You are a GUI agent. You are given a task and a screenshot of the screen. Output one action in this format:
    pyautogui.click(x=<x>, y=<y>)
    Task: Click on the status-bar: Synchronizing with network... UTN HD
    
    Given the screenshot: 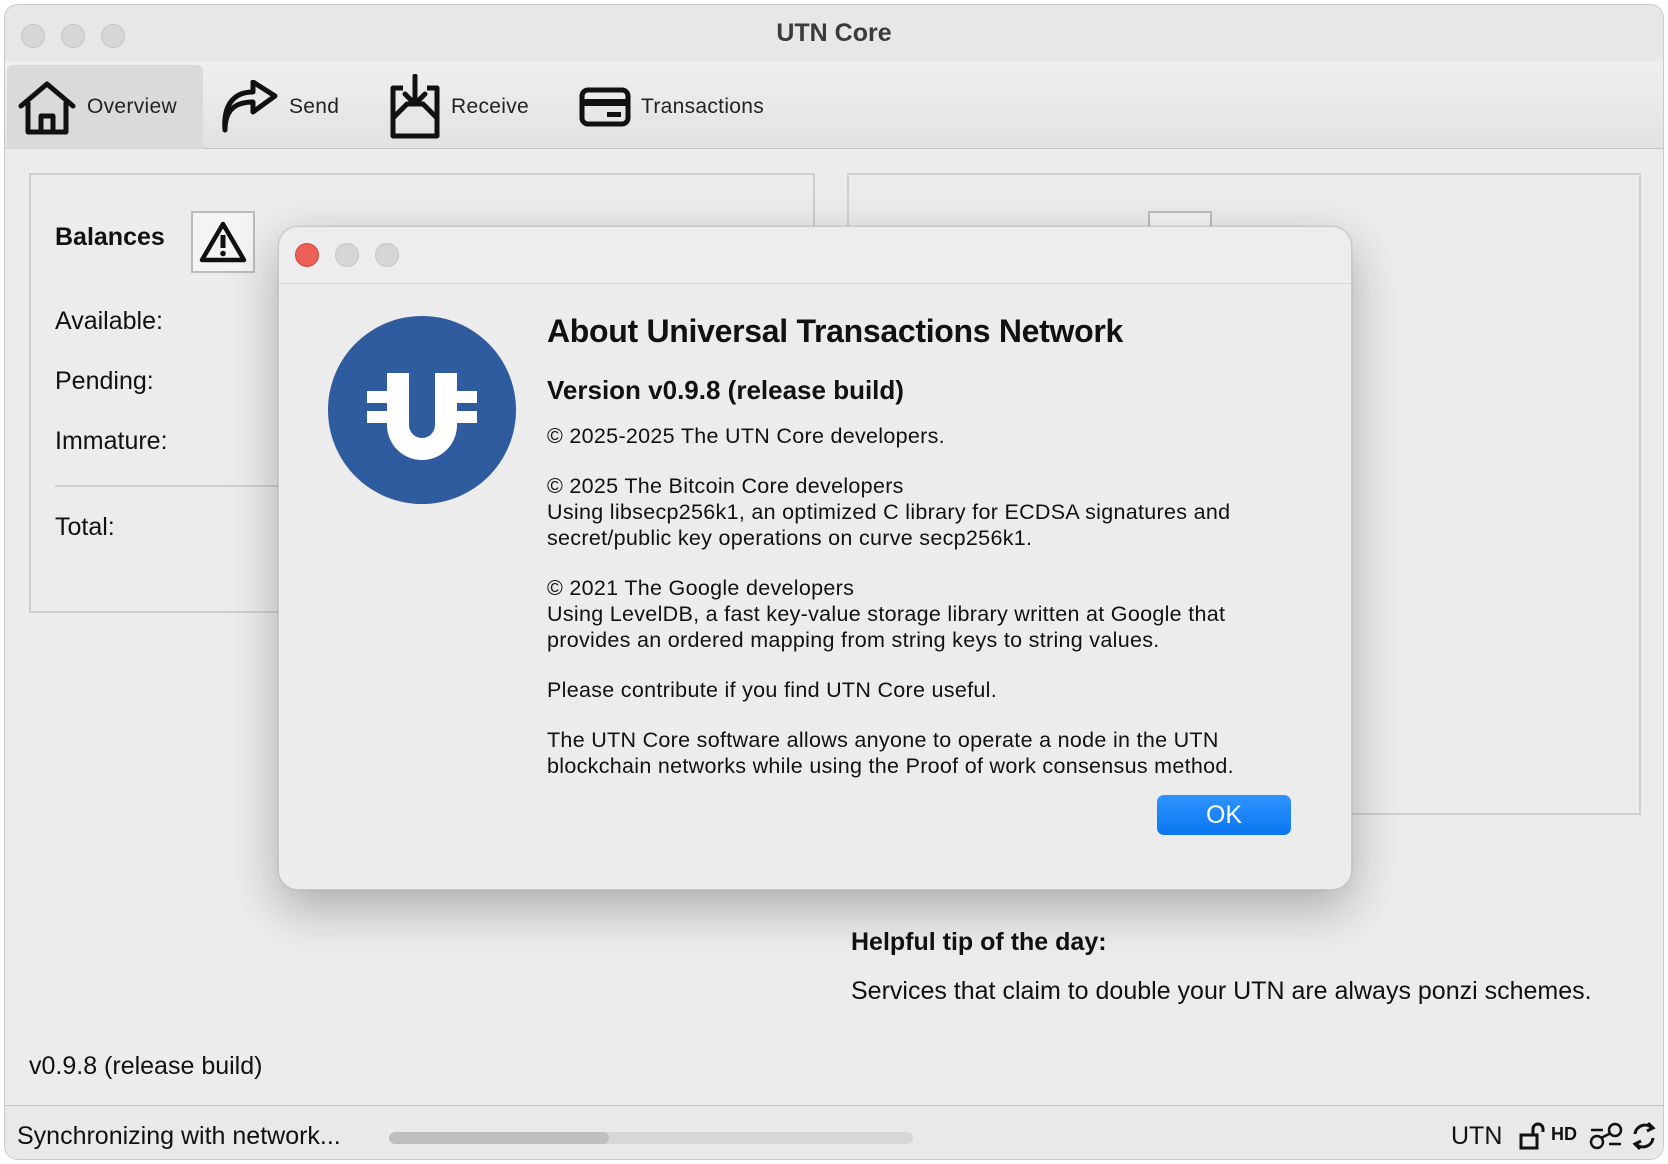 What is the action you would take?
    pyautogui.click(x=834, y=1132)
    